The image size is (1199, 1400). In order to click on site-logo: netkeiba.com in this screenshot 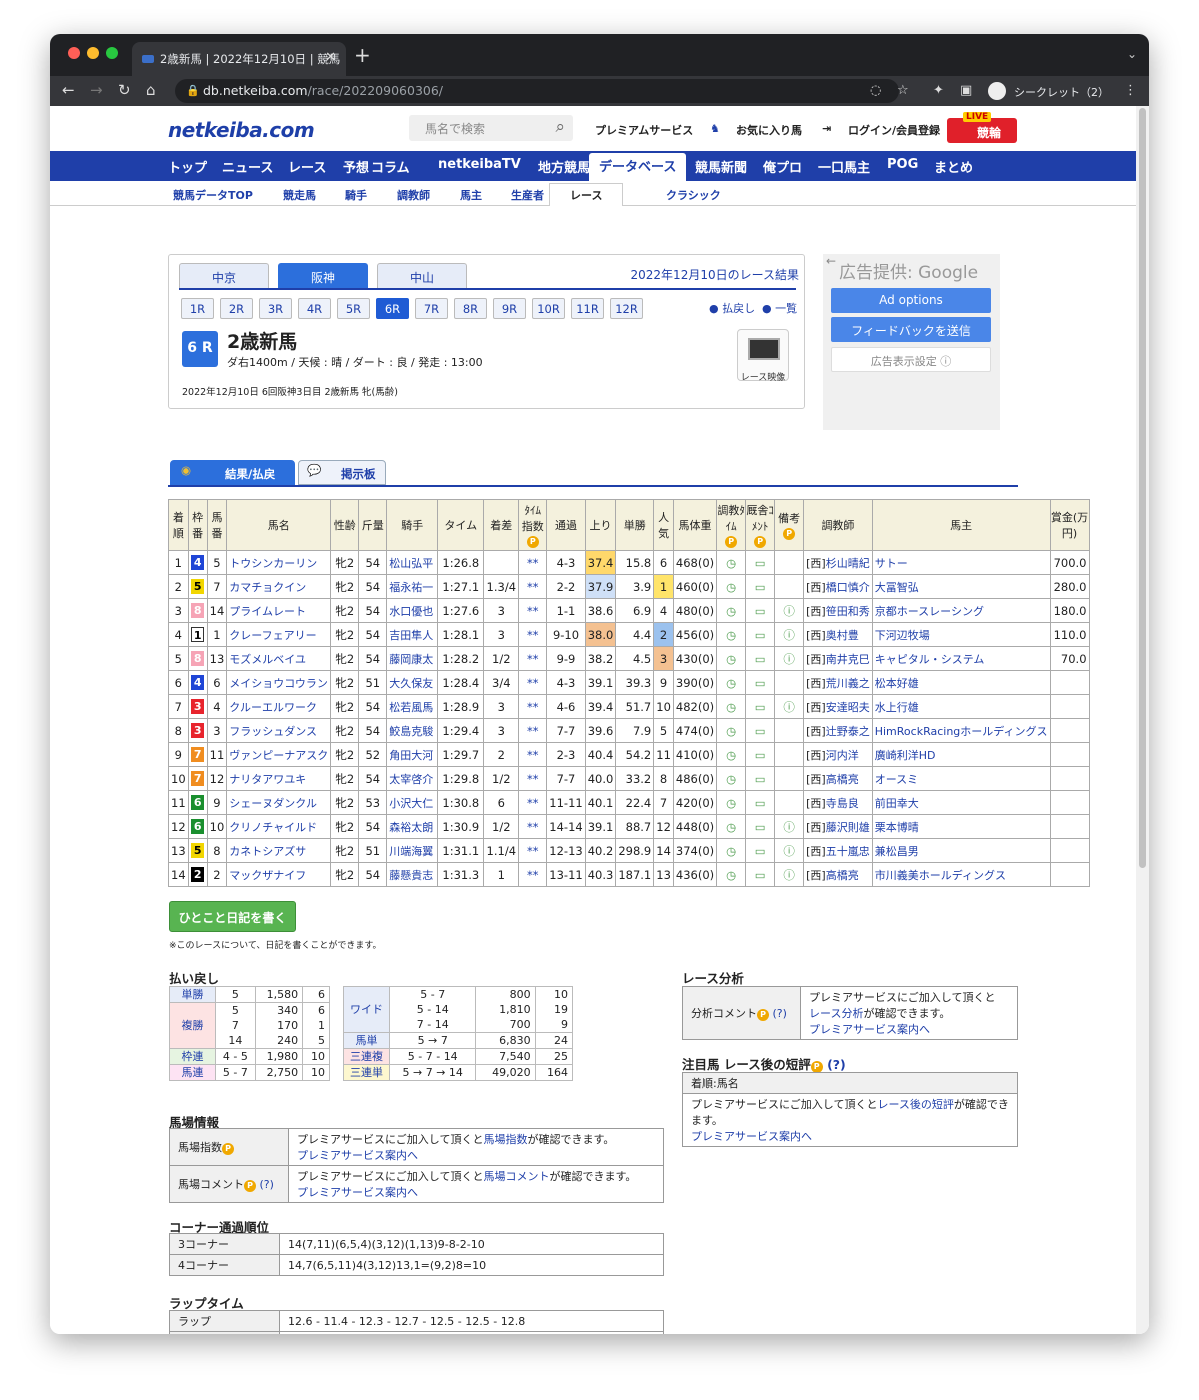, I will do `click(241, 130)`.